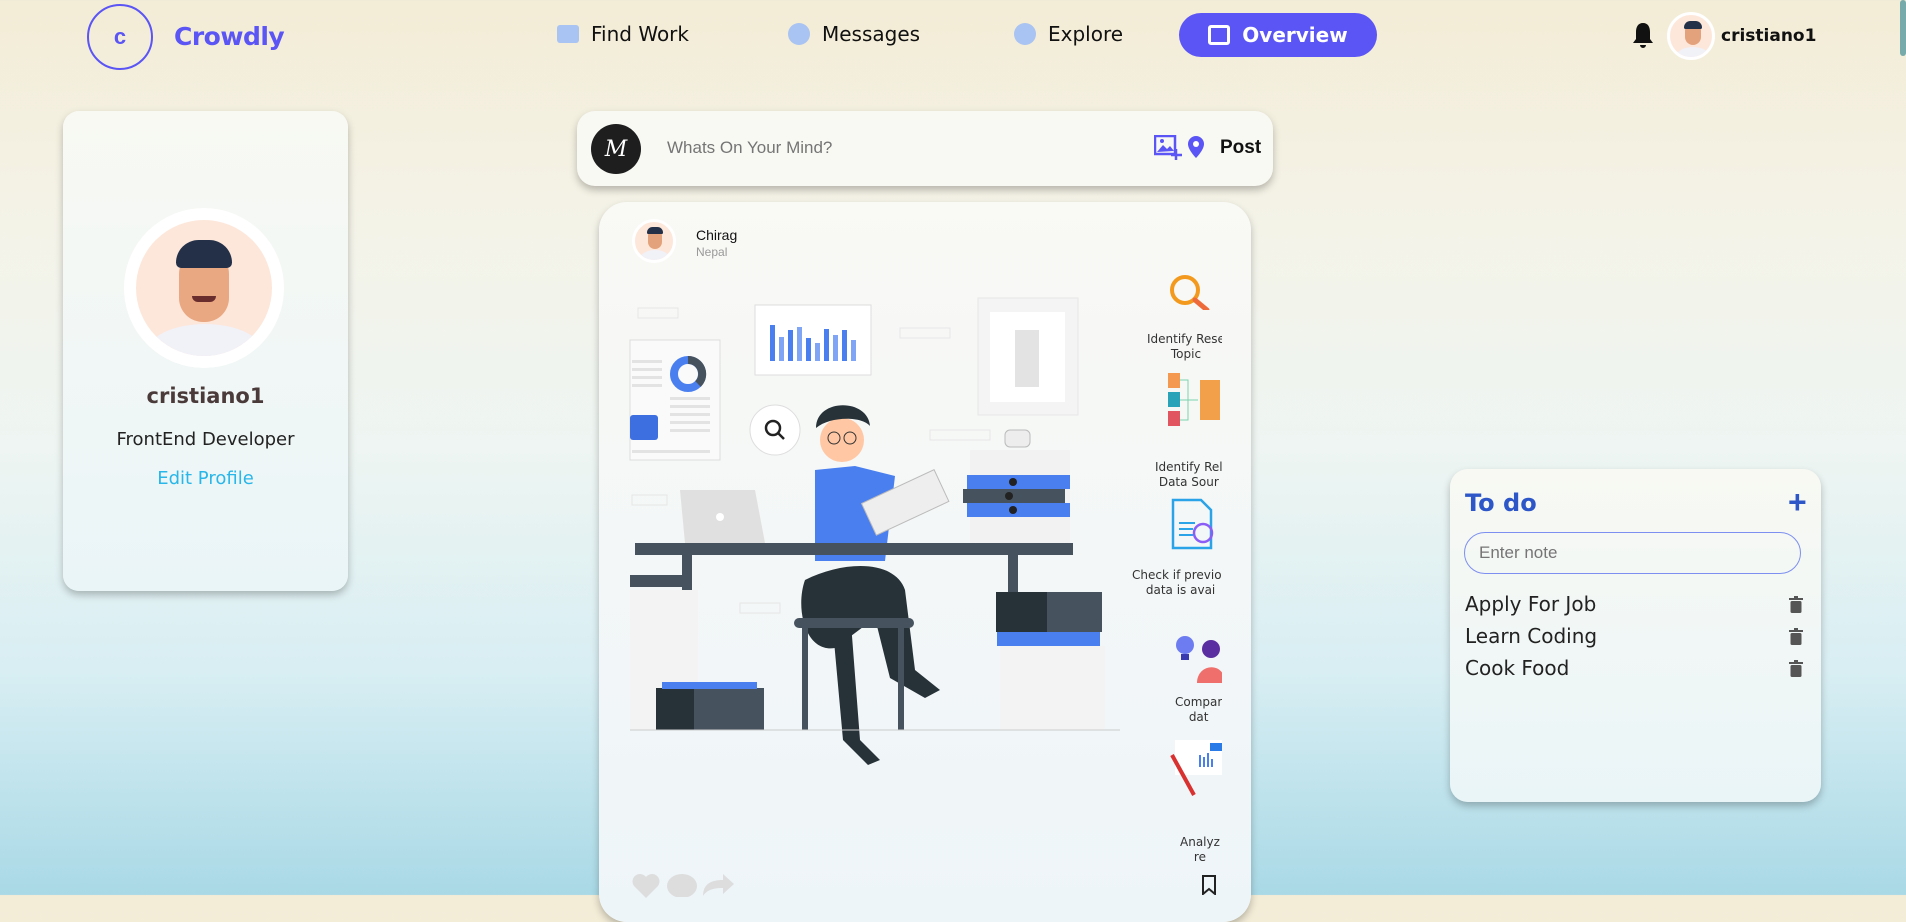  I want to click on nav-label: Messages, so click(871, 34).